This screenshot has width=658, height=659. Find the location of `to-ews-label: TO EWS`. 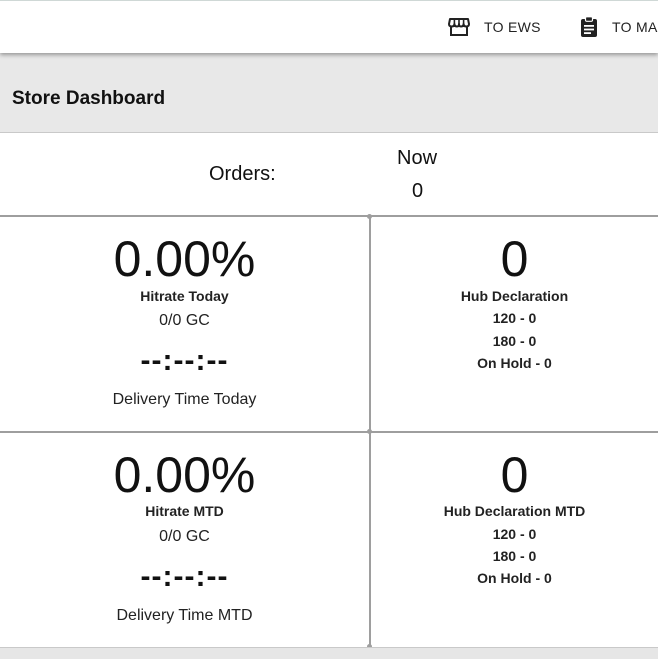

to-ews-label: TO EWS is located at coordinates (512, 27).